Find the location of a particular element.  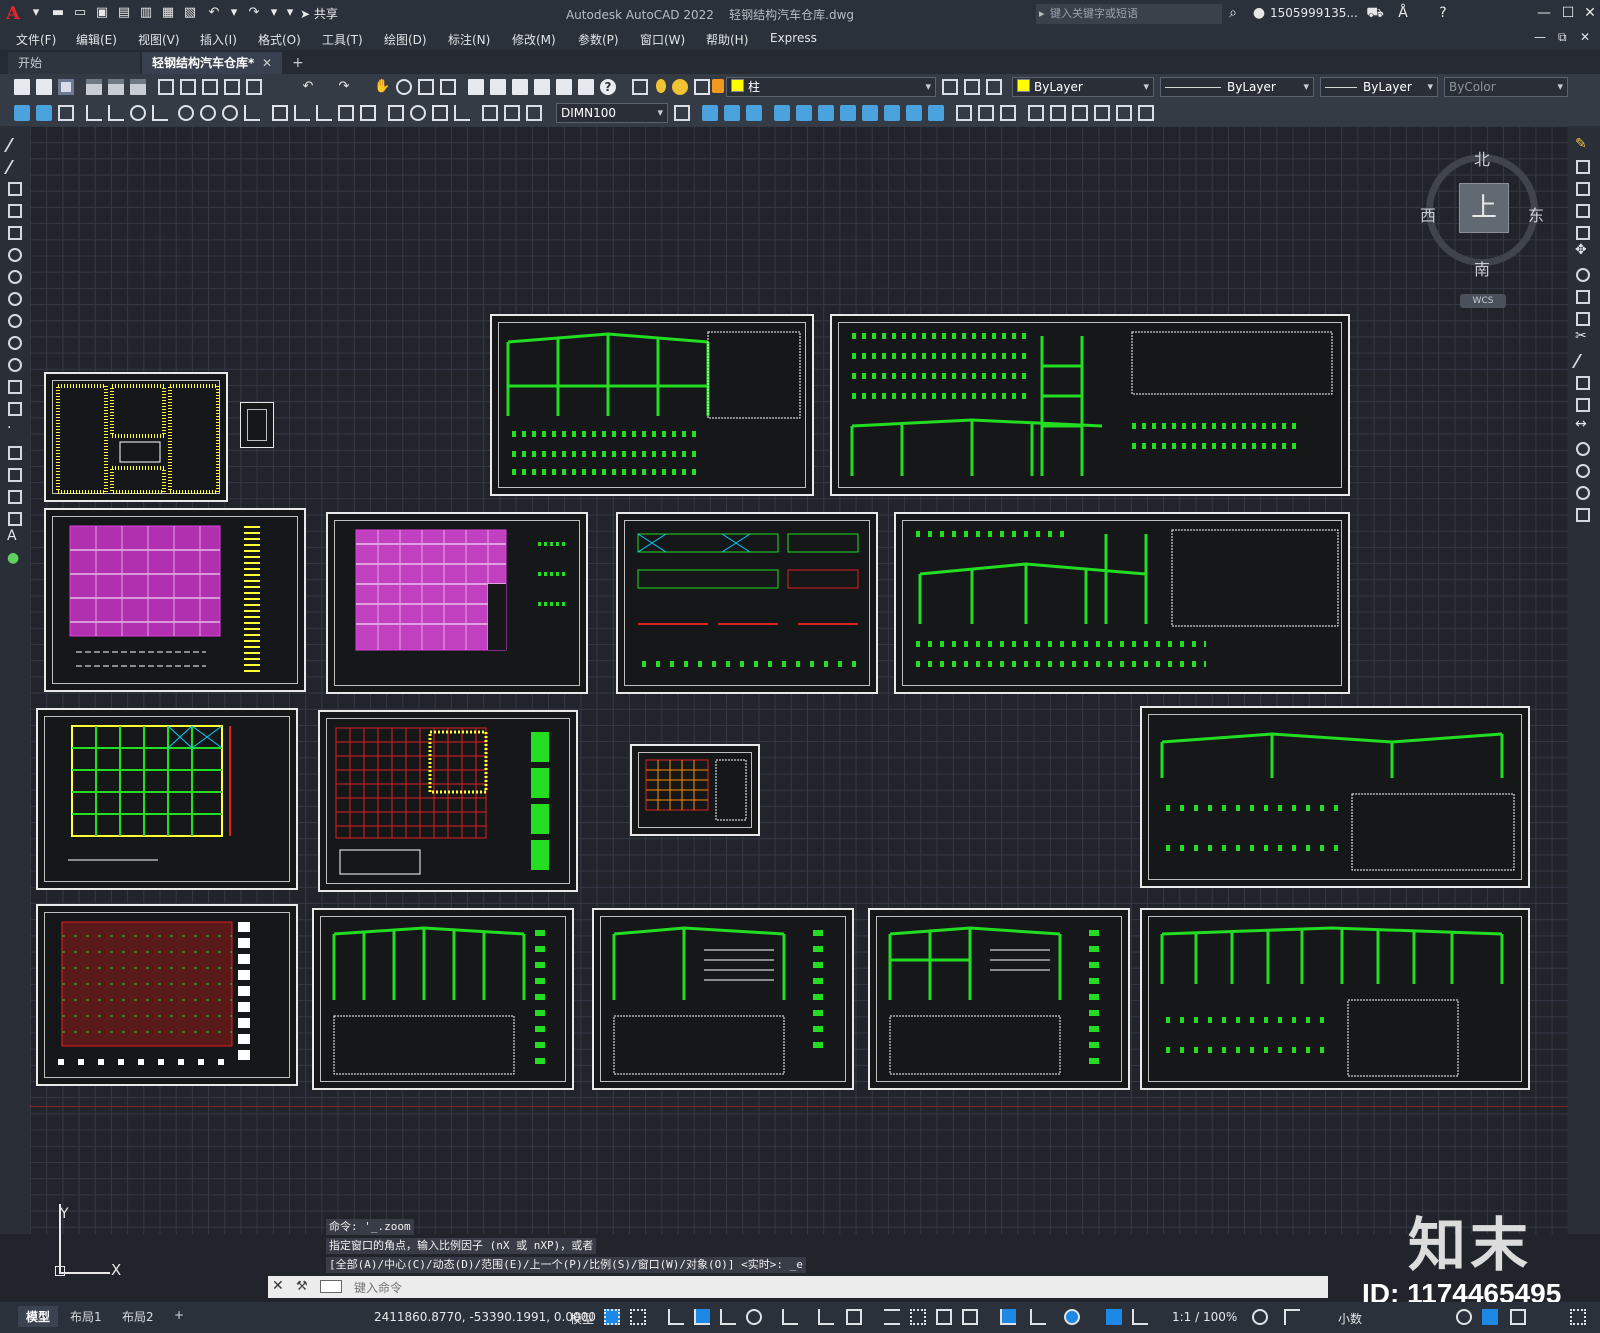

search-icon: ⌕ is located at coordinates (1233, 13).